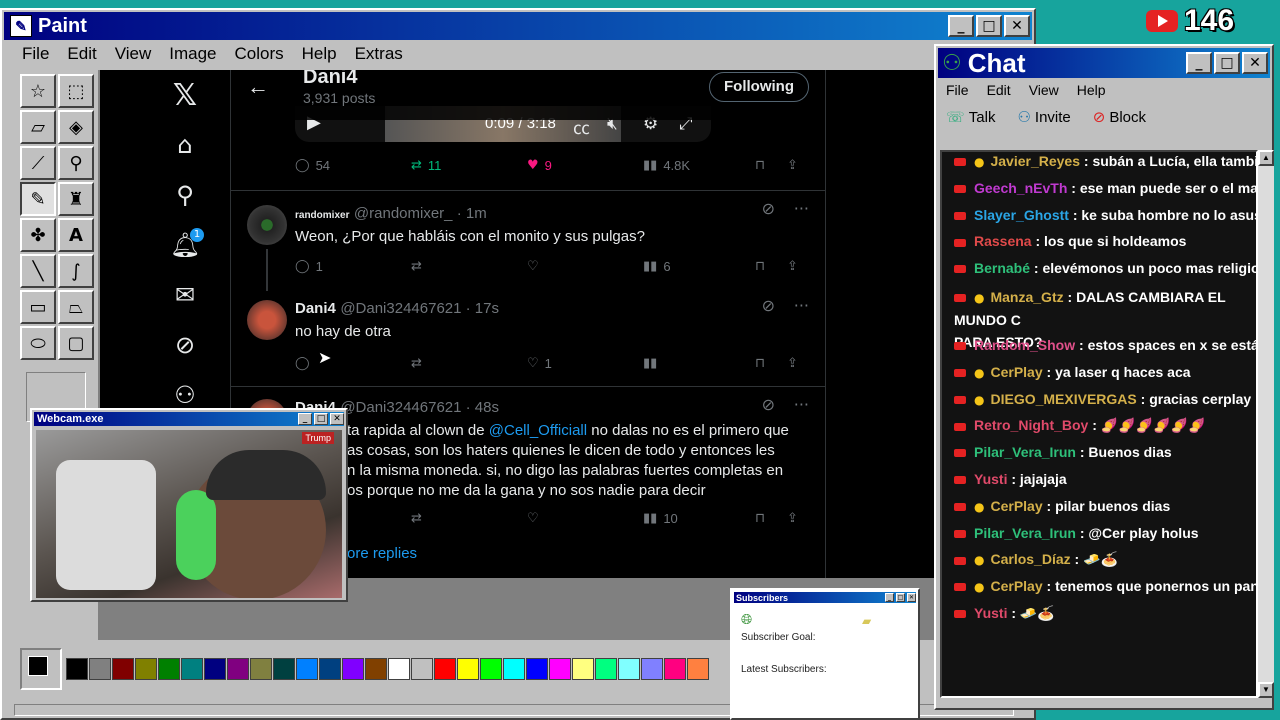  What do you see at coordinates (1063, 399) in the screenshot?
I see `chat-username: DIEGO_MEXIVERGAS` at bounding box center [1063, 399].